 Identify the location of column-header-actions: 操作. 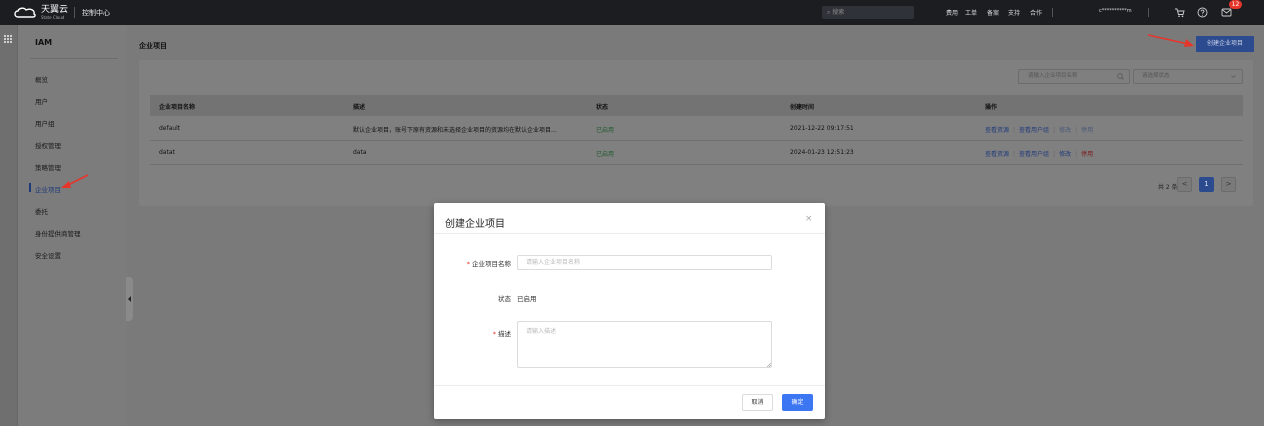
(991, 107).